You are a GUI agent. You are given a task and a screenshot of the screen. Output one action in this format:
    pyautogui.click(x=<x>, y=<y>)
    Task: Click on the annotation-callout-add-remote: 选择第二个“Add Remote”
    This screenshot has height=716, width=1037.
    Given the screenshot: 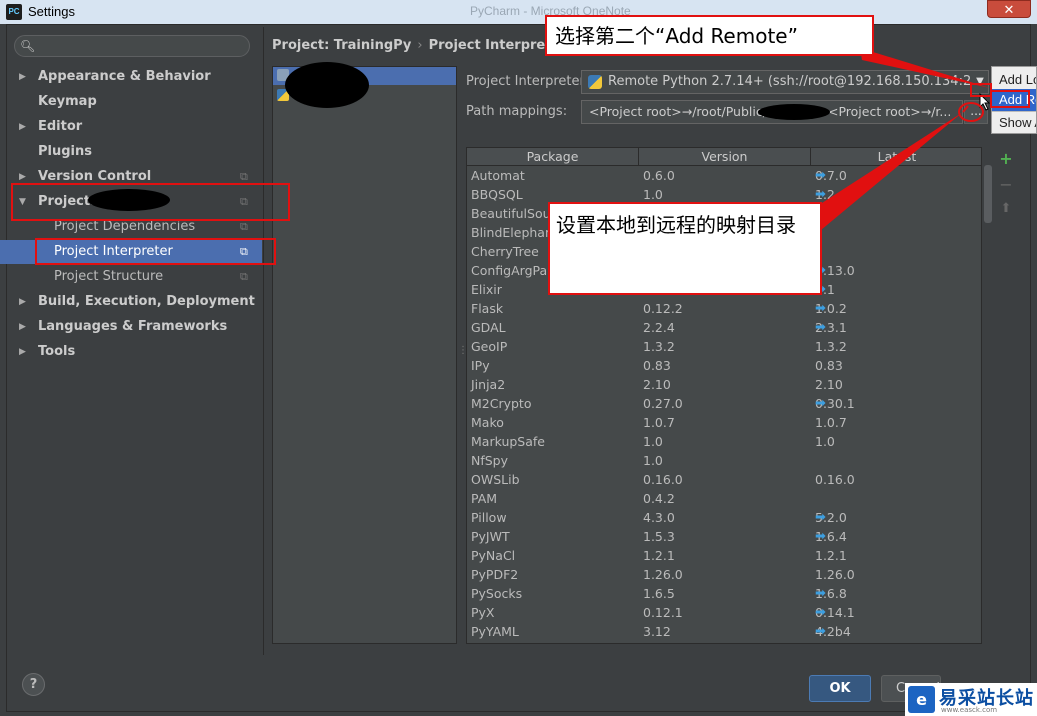 What is the action you would take?
    pyautogui.click(x=709, y=35)
    